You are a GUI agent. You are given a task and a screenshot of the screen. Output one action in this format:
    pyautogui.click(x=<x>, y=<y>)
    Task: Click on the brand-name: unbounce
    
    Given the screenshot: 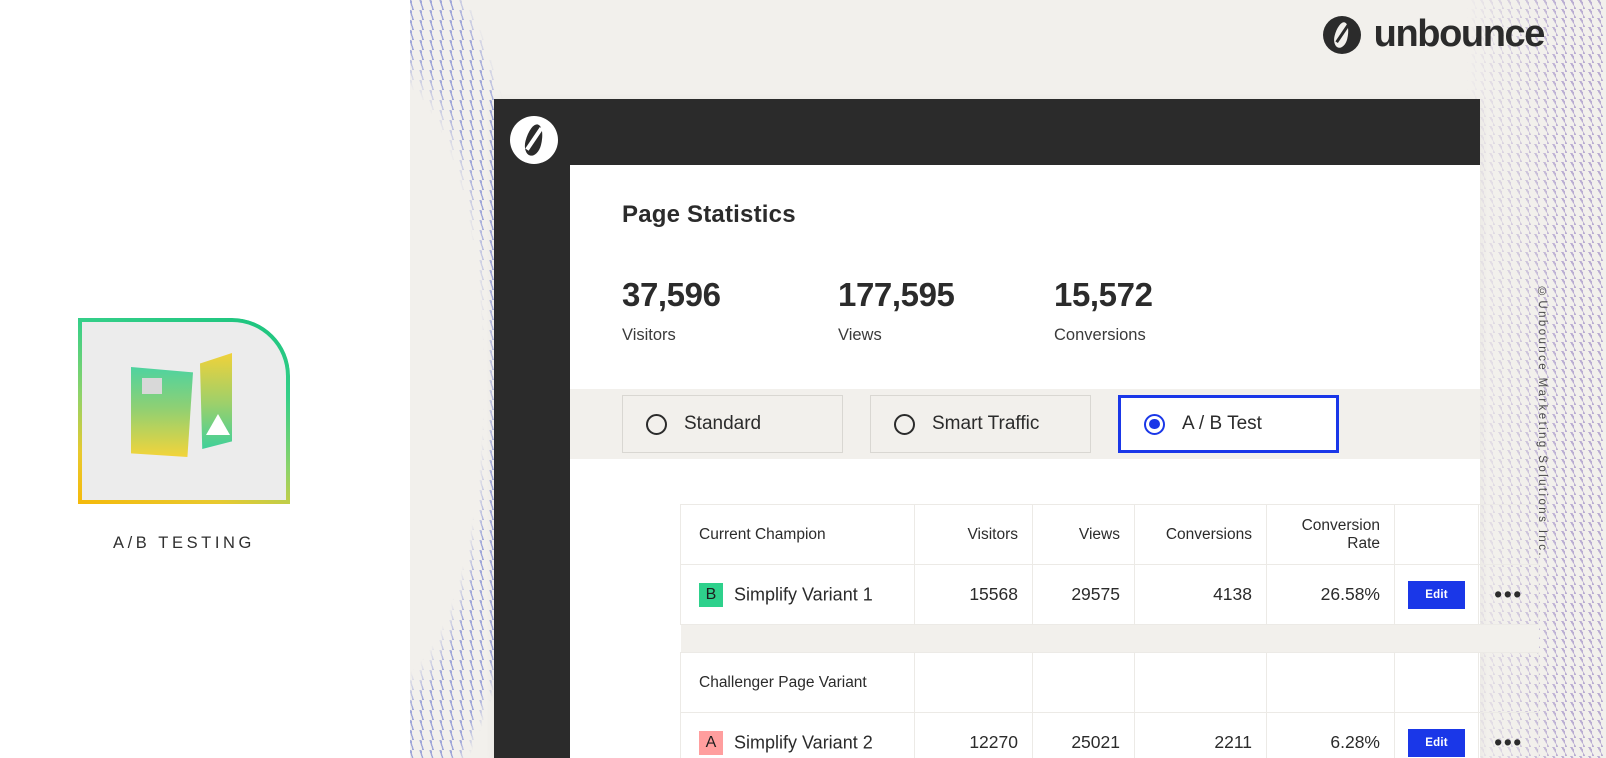 What is the action you would take?
    pyautogui.click(x=1459, y=34)
    